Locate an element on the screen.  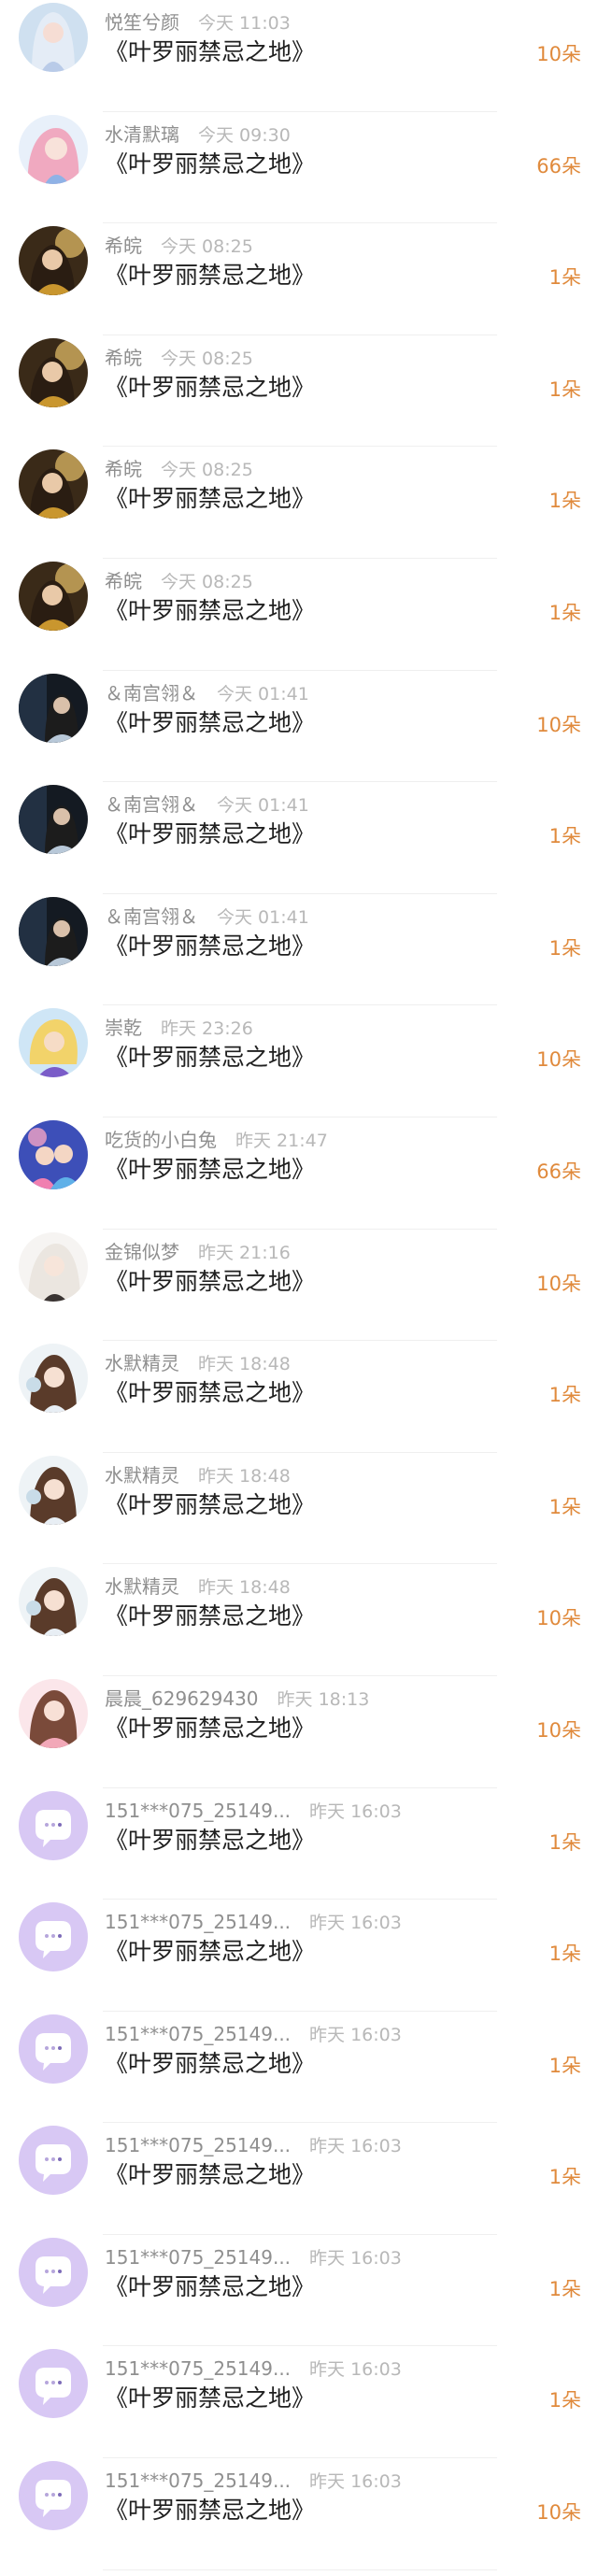
gift-record-row: ＆南宫翎＆ 今天 01:41 《叶罗丽禁忌之地》 10朵 is located at coordinates (299, 727).